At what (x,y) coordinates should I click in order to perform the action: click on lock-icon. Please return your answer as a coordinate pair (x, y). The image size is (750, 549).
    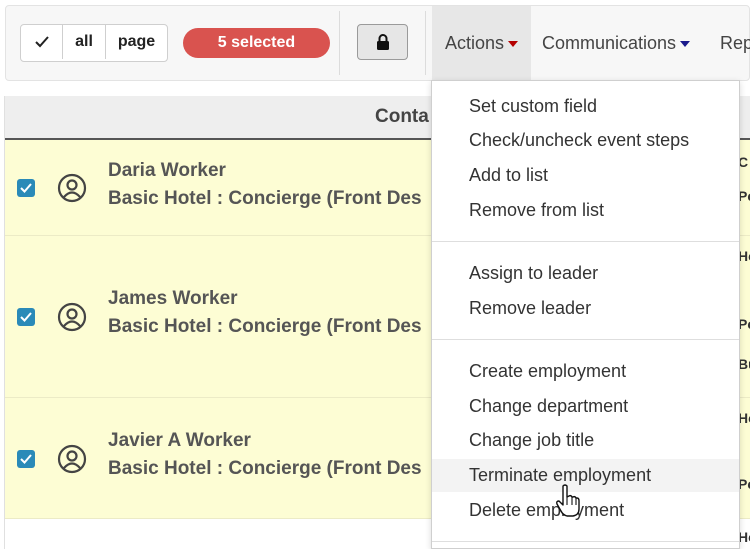
    Looking at the image, I should click on (382, 42).